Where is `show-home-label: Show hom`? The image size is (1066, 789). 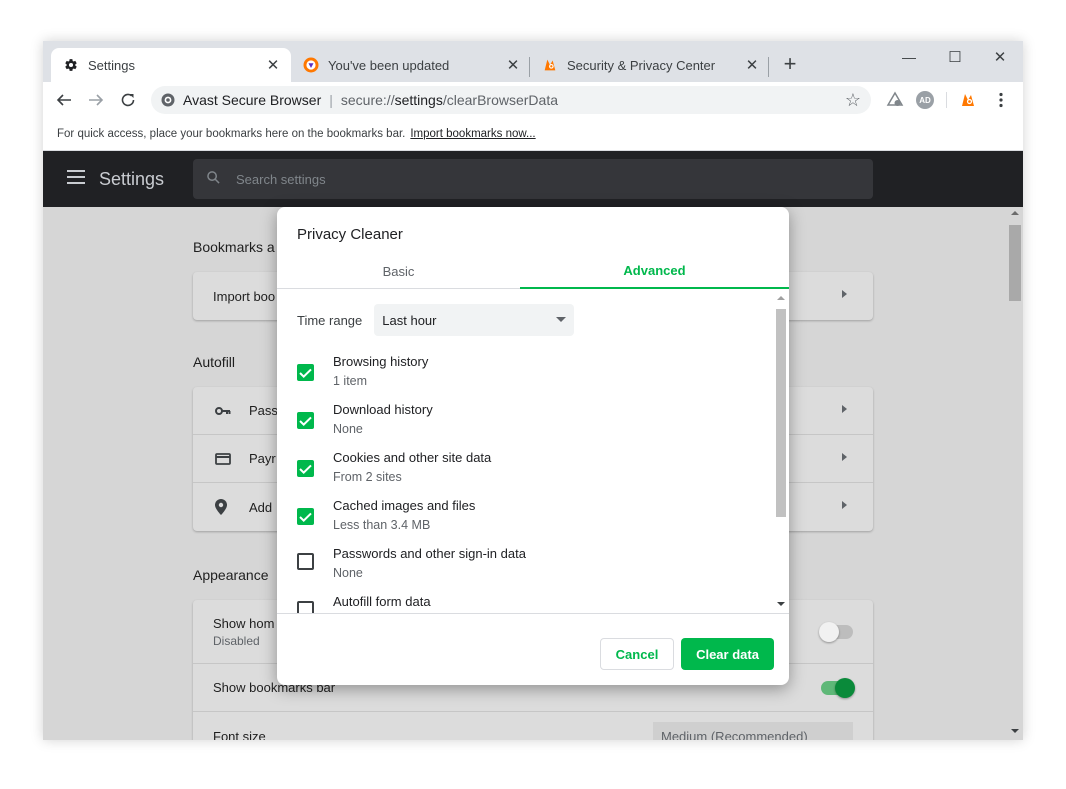
show-home-label: Show hom is located at coordinates (244, 623).